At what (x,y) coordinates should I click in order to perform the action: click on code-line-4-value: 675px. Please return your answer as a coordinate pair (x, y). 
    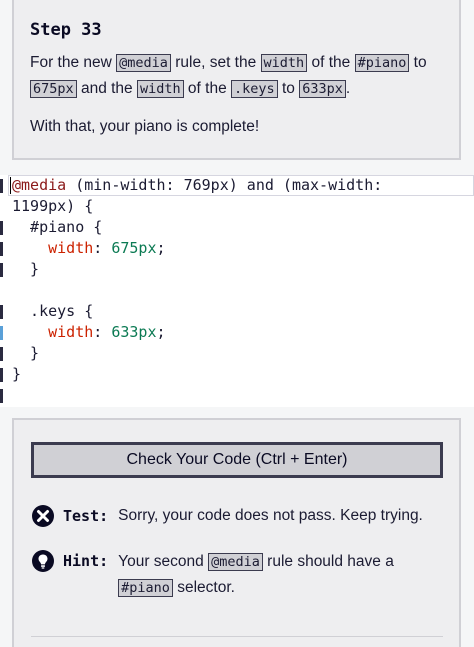
    Looking at the image, I should click on (134, 248).